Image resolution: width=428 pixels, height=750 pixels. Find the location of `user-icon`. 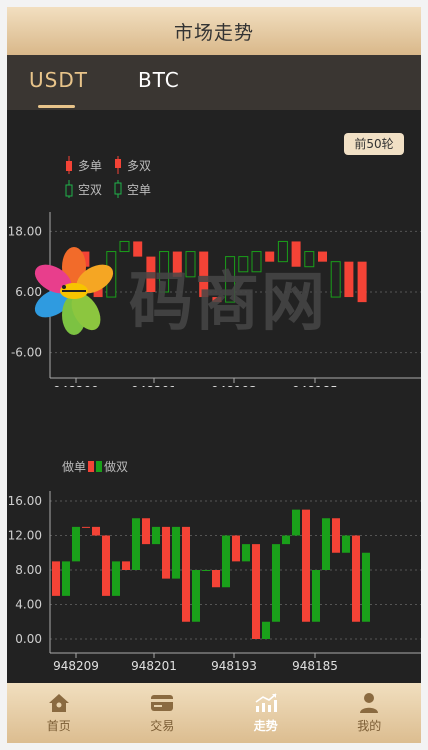

user-icon is located at coordinates (369, 703).